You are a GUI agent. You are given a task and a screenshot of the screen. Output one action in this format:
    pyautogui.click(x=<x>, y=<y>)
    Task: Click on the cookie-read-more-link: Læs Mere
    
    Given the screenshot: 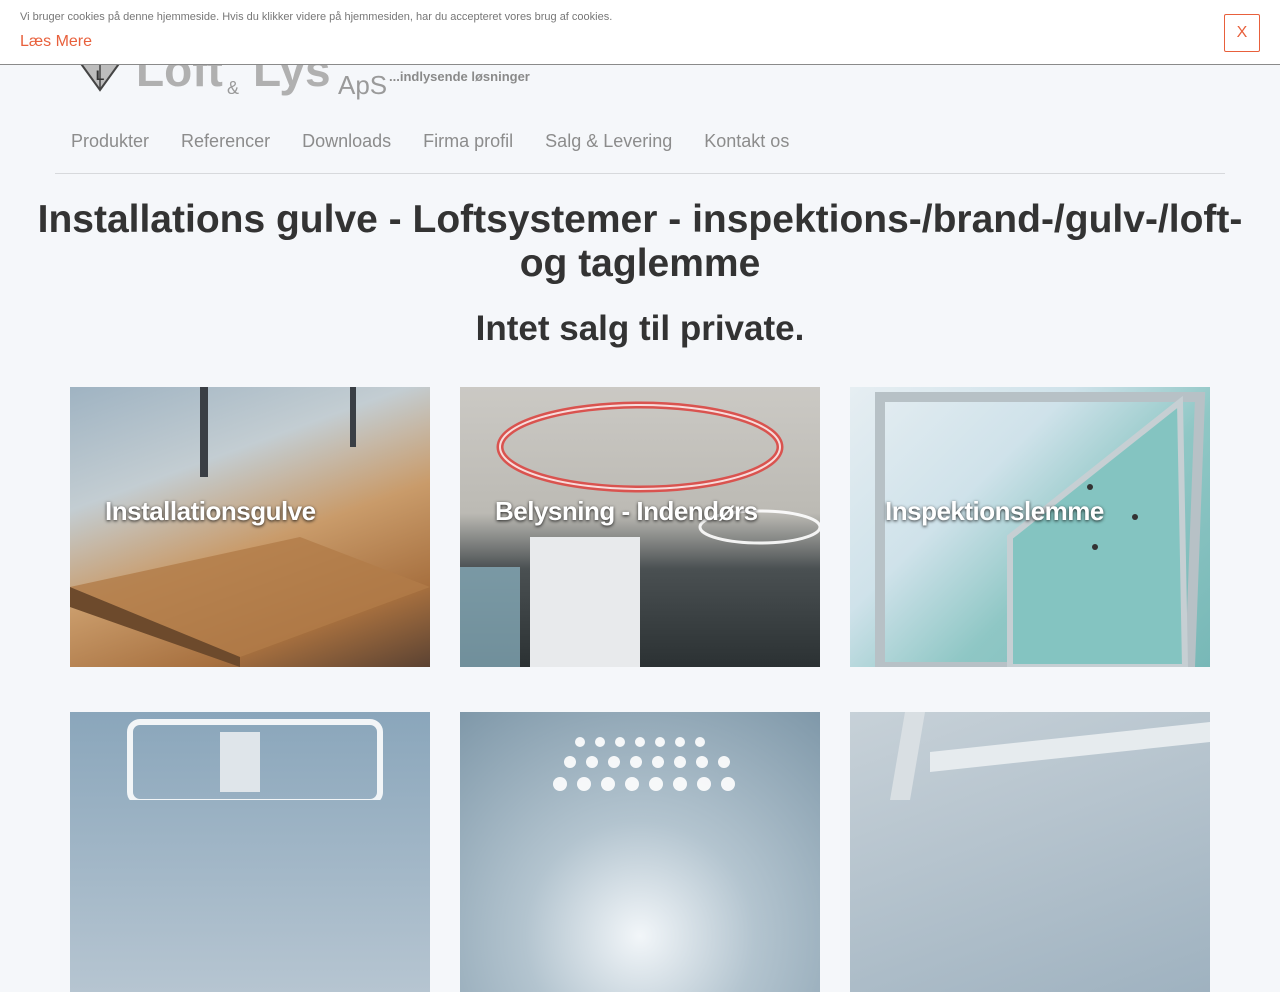 What is the action you would take?
    pyautogui.click(x=56, y=42)
    